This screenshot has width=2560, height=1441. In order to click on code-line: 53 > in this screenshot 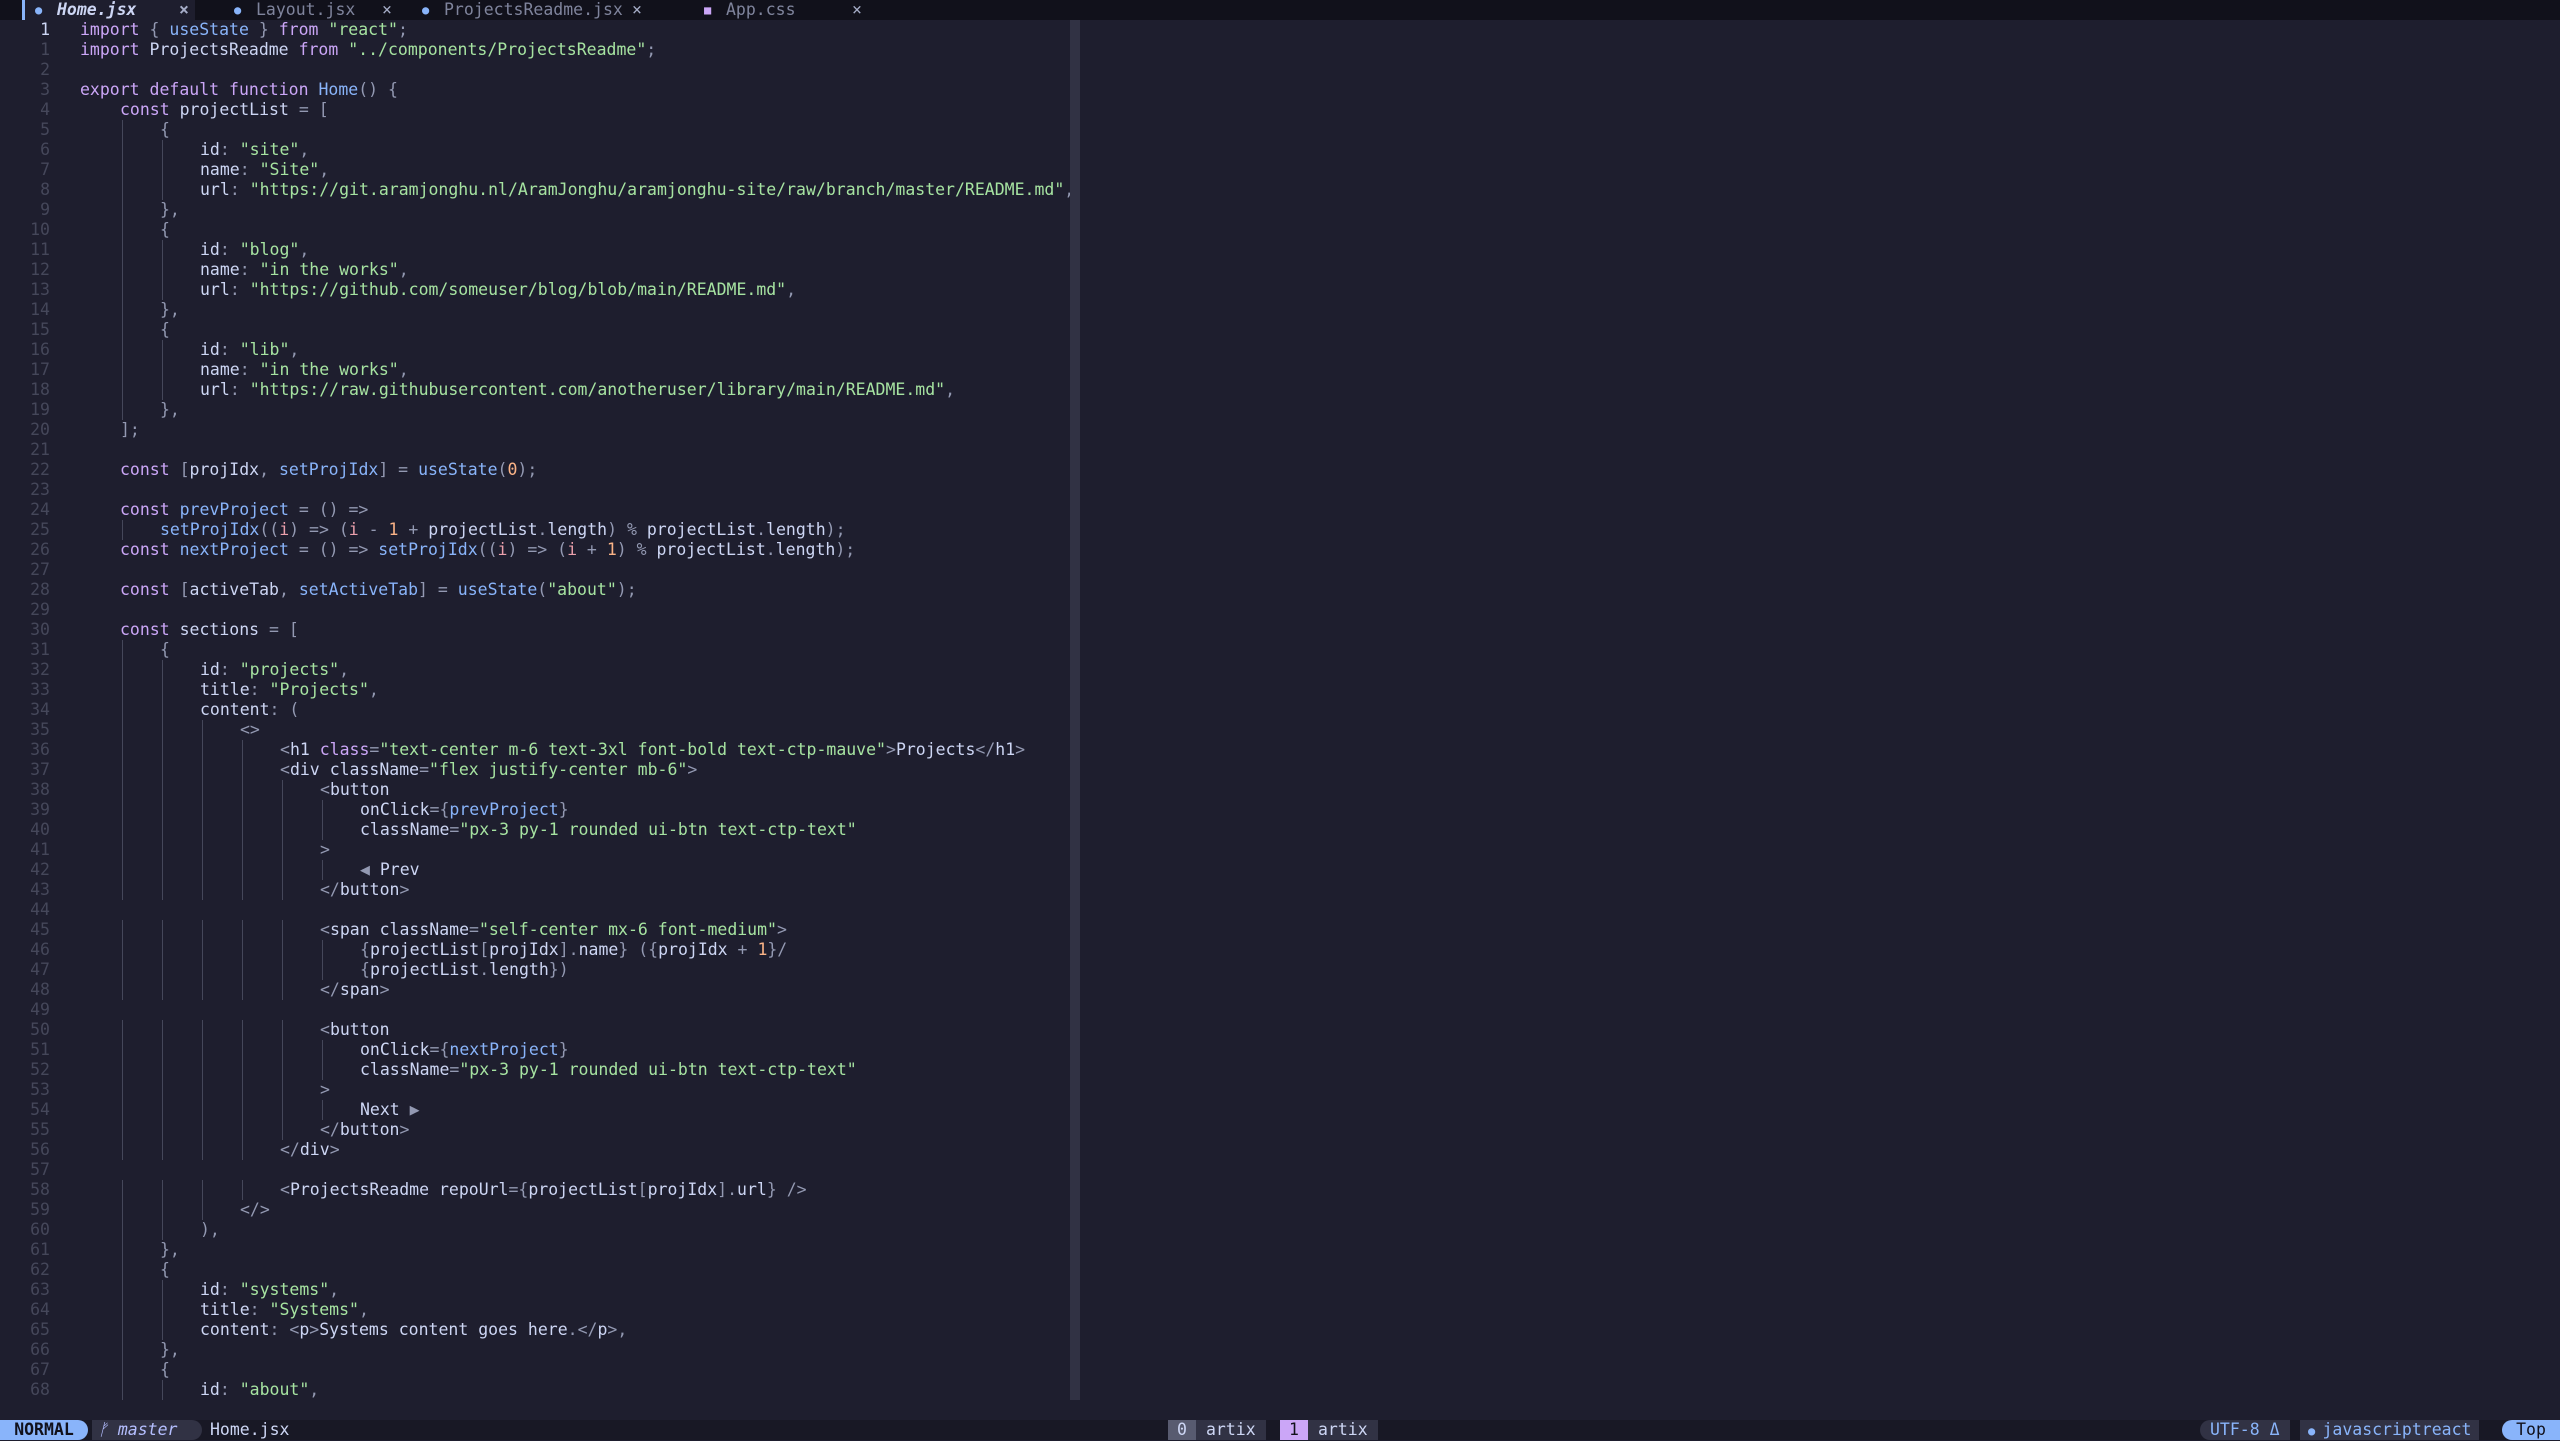, I will do `click(535, 1090)`.